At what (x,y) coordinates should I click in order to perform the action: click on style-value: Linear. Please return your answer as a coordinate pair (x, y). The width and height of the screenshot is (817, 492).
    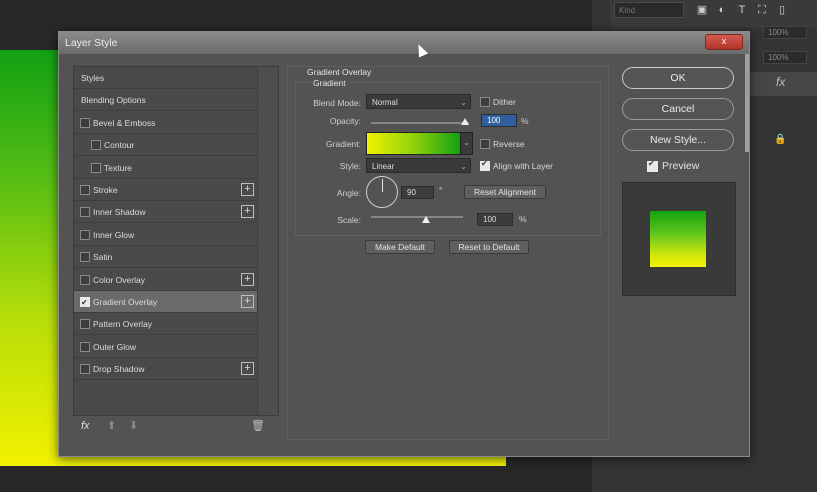
    Looking at the image, I should click on (383, 166).